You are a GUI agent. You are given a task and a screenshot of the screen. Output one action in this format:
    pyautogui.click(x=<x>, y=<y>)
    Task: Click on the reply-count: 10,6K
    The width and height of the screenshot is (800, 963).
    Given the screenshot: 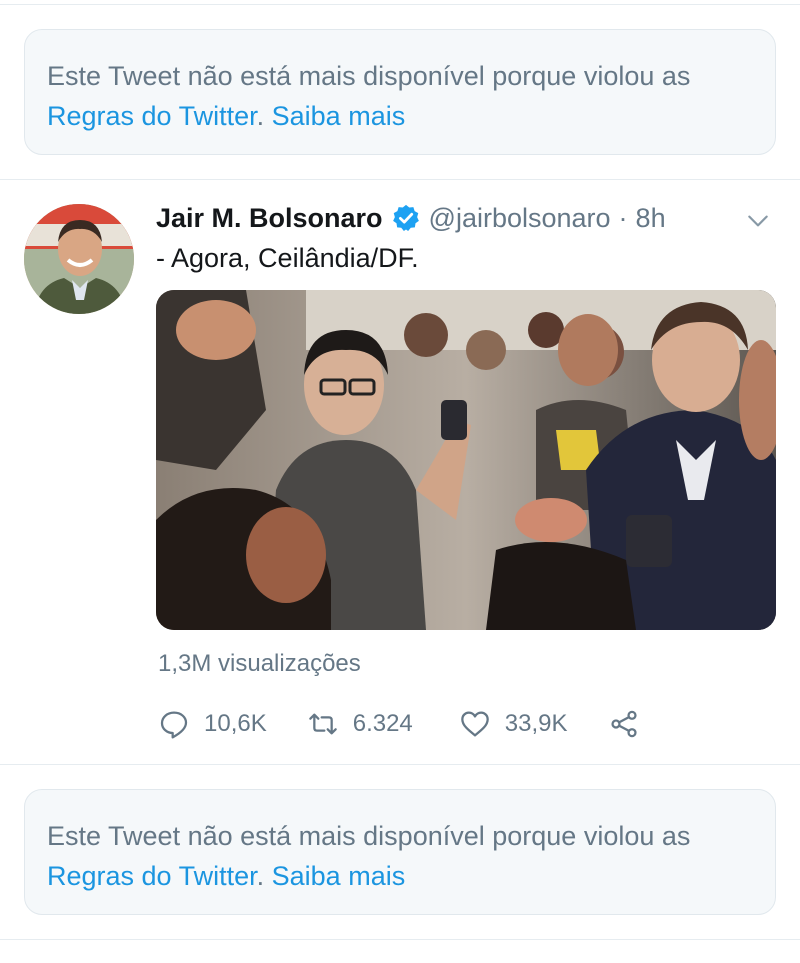 What is the action you would take?
    pyautogui.click(x=235, y=723)
    